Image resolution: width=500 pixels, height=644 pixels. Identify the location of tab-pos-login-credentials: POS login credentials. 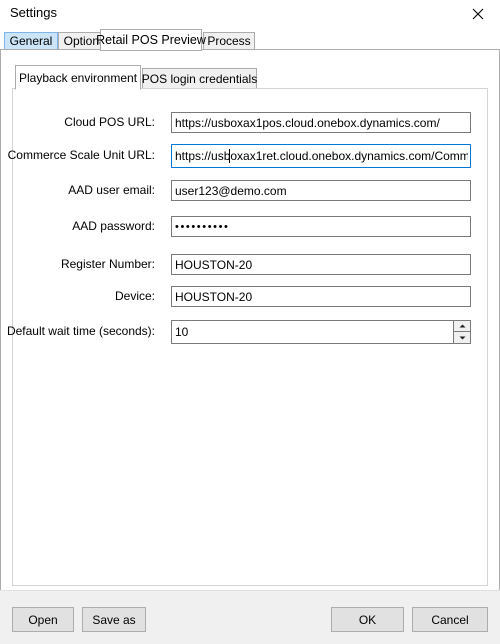
(199, 78).